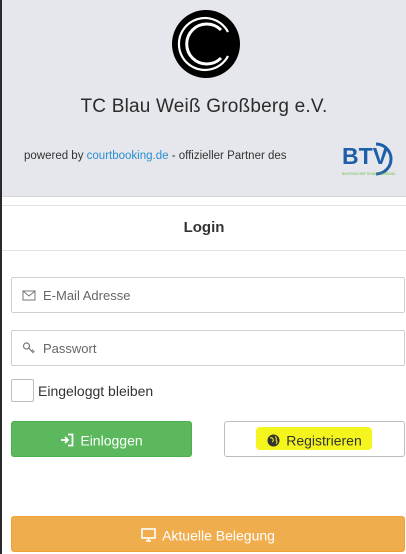  I want to click on club-name: TC Blau Weiß Großberg e.V., so click(204, 106).